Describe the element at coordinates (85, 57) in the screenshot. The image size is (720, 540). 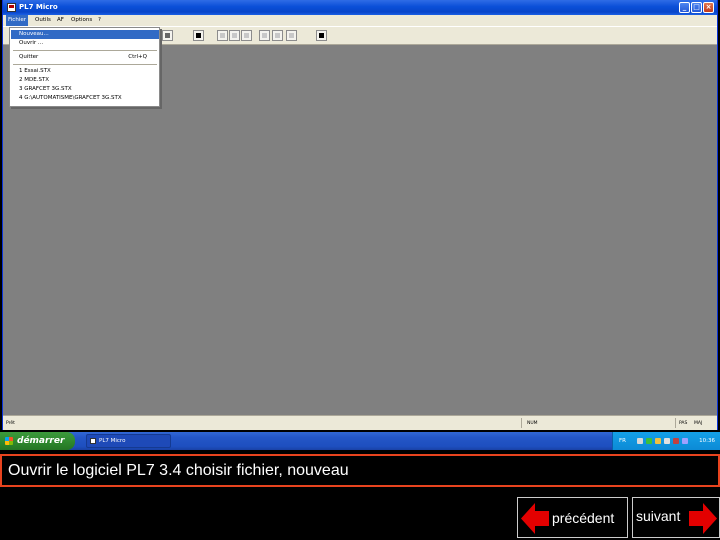
I see `menu-item-quitter: Quitter Ctrl+Q` at that location.